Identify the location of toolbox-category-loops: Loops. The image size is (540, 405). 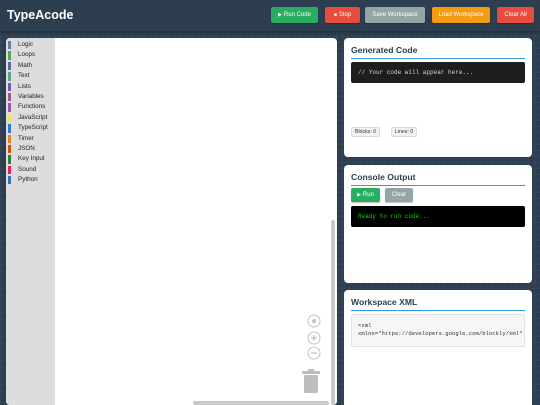
(30, 55).